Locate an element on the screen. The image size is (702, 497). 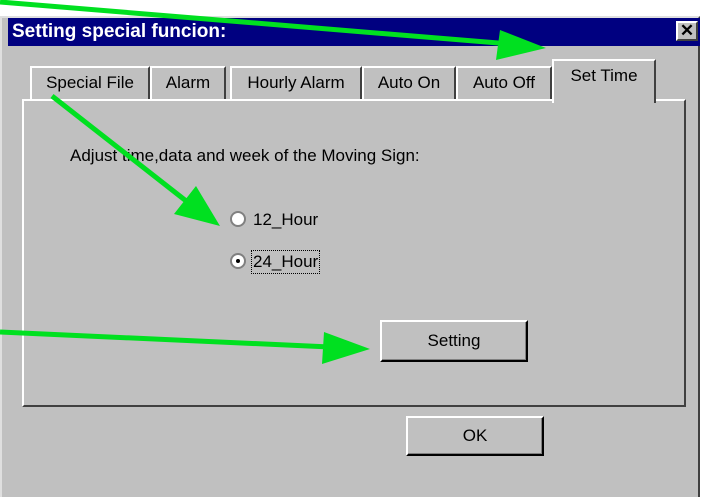
radio-12-hour is located at coordinates (238, 219).